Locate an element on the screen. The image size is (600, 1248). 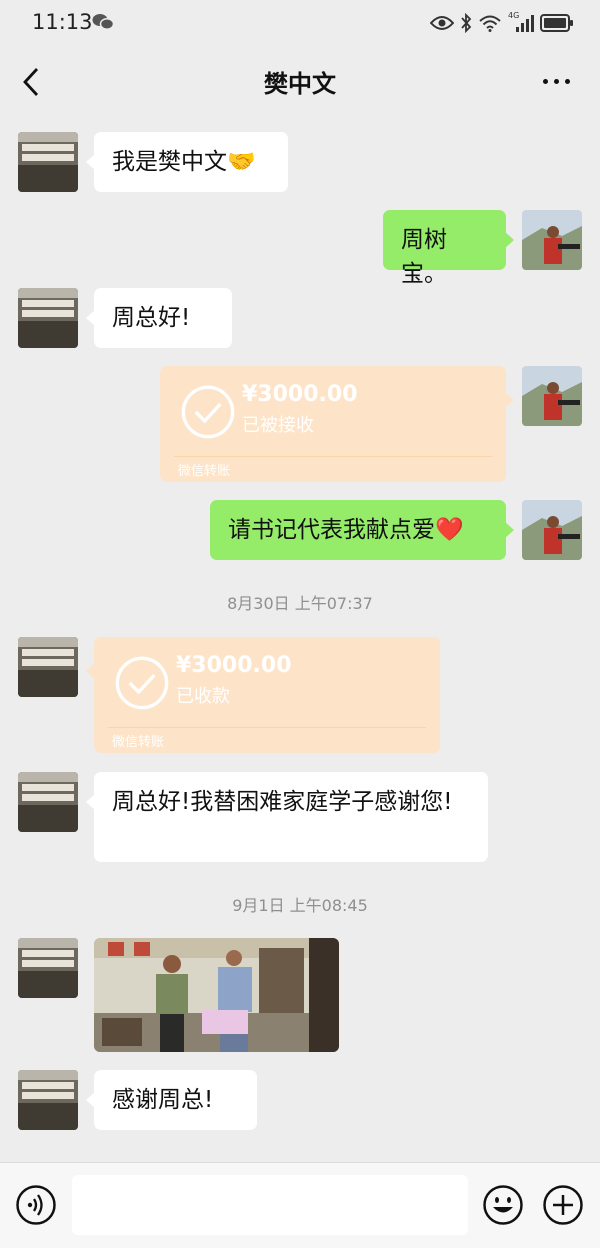
message-input is located at coordinates (270, 1205).